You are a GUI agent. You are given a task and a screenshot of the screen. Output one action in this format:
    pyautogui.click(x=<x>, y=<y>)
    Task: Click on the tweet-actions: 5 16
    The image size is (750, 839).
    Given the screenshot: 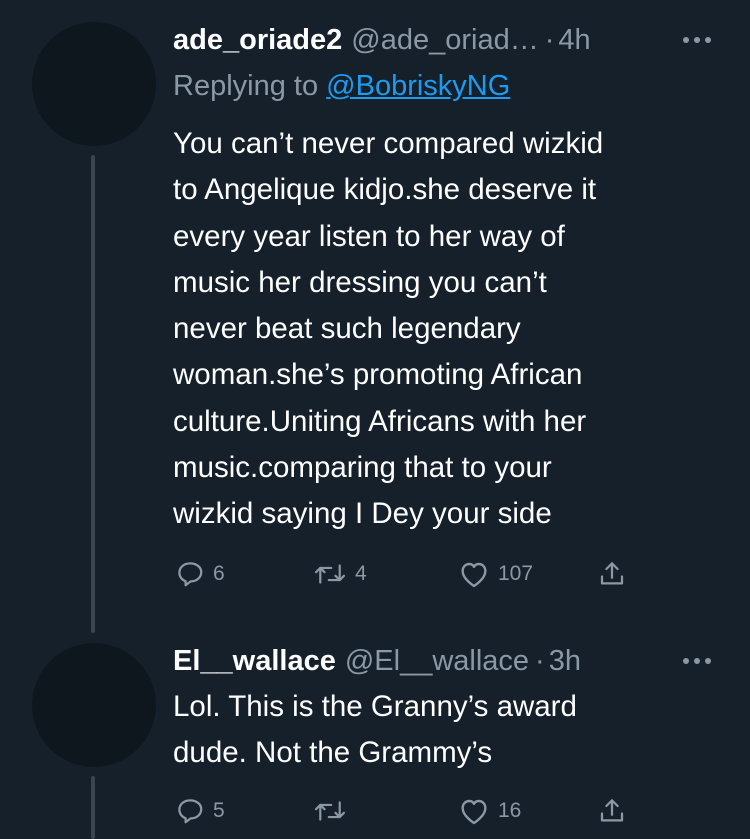 What is the action you would take?
    pyautogui.click(x=413, y=811)
    